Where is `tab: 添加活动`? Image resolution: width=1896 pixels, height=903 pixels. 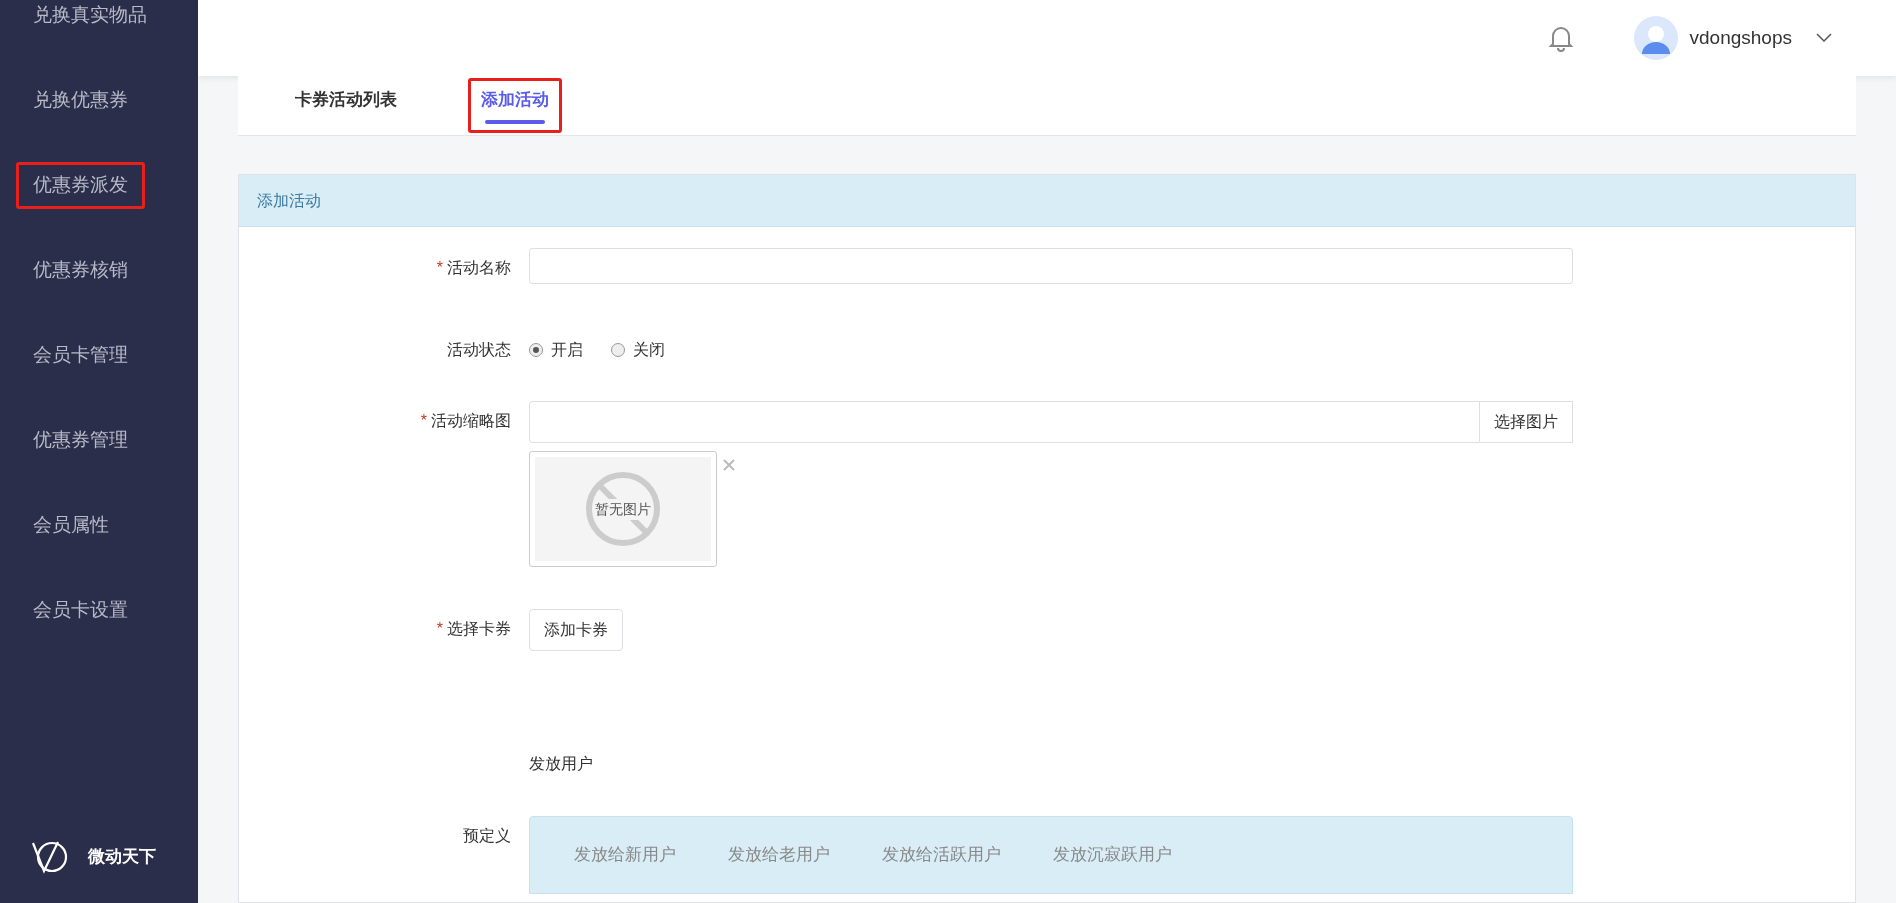
tab: 添加活动 is located at coordinates (515, 105).